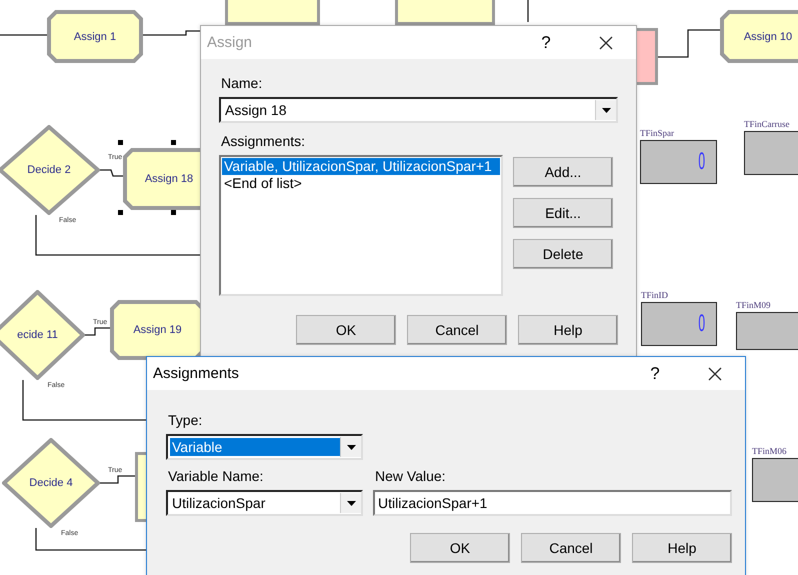  I want to click on module-label: Decide 2, so click(49, 170).